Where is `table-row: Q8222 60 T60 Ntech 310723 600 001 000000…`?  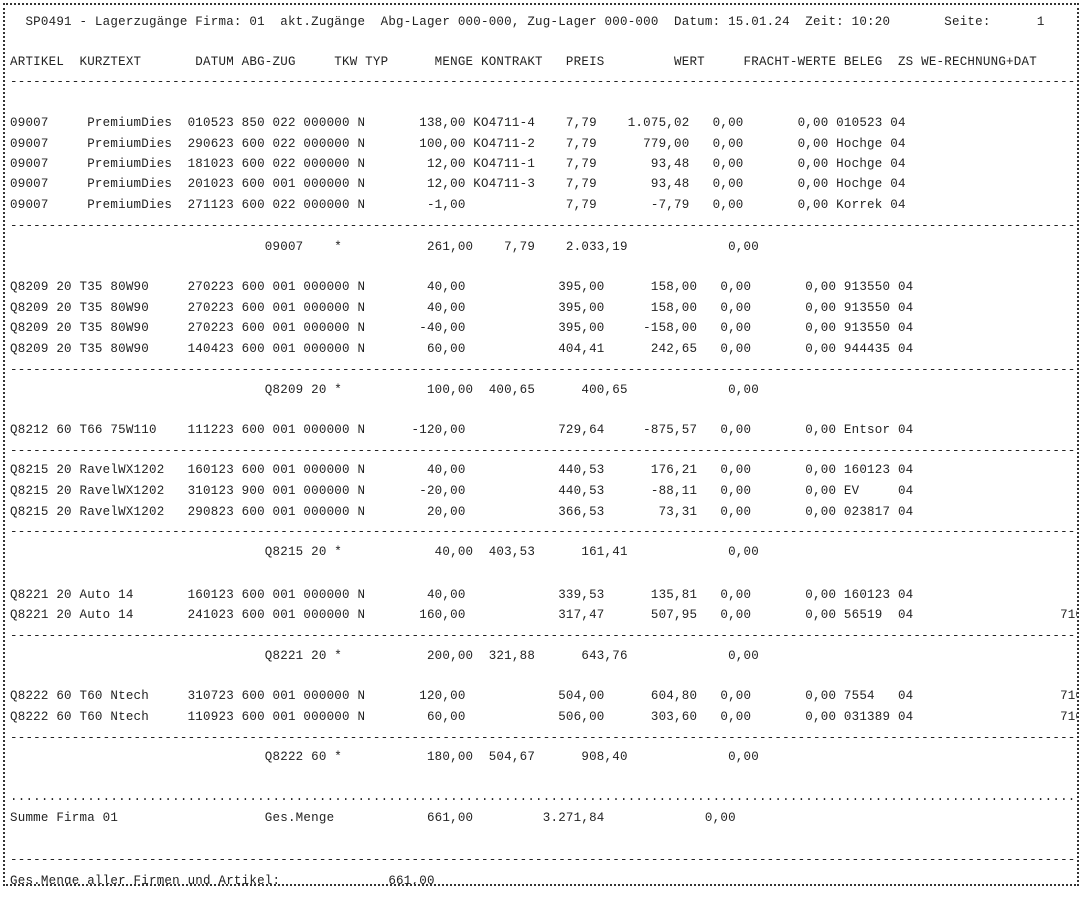
table-row: Q8222 60 T60 Ntech 310723 600 001 000000… is located at coordinates (544, 696).